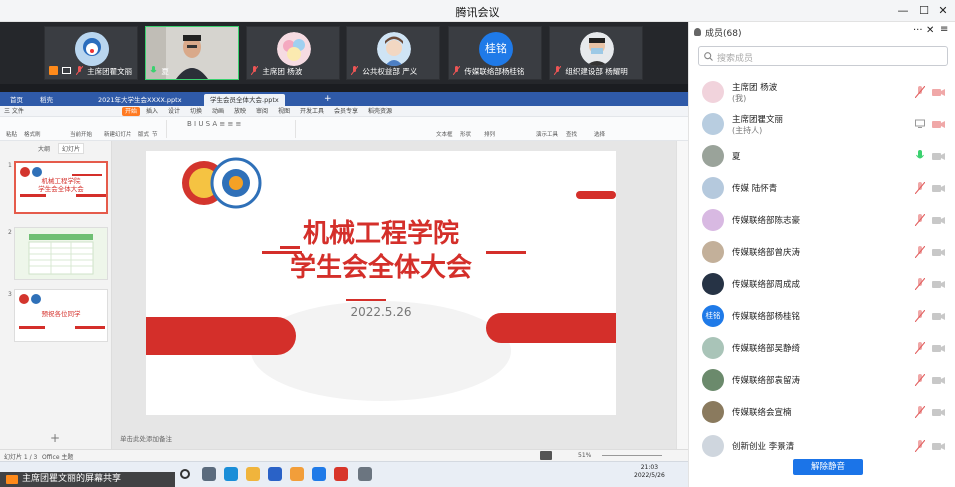 The image size is (955, 487). I want to click on tab-daoke: 稻壳, so click(46, 100).